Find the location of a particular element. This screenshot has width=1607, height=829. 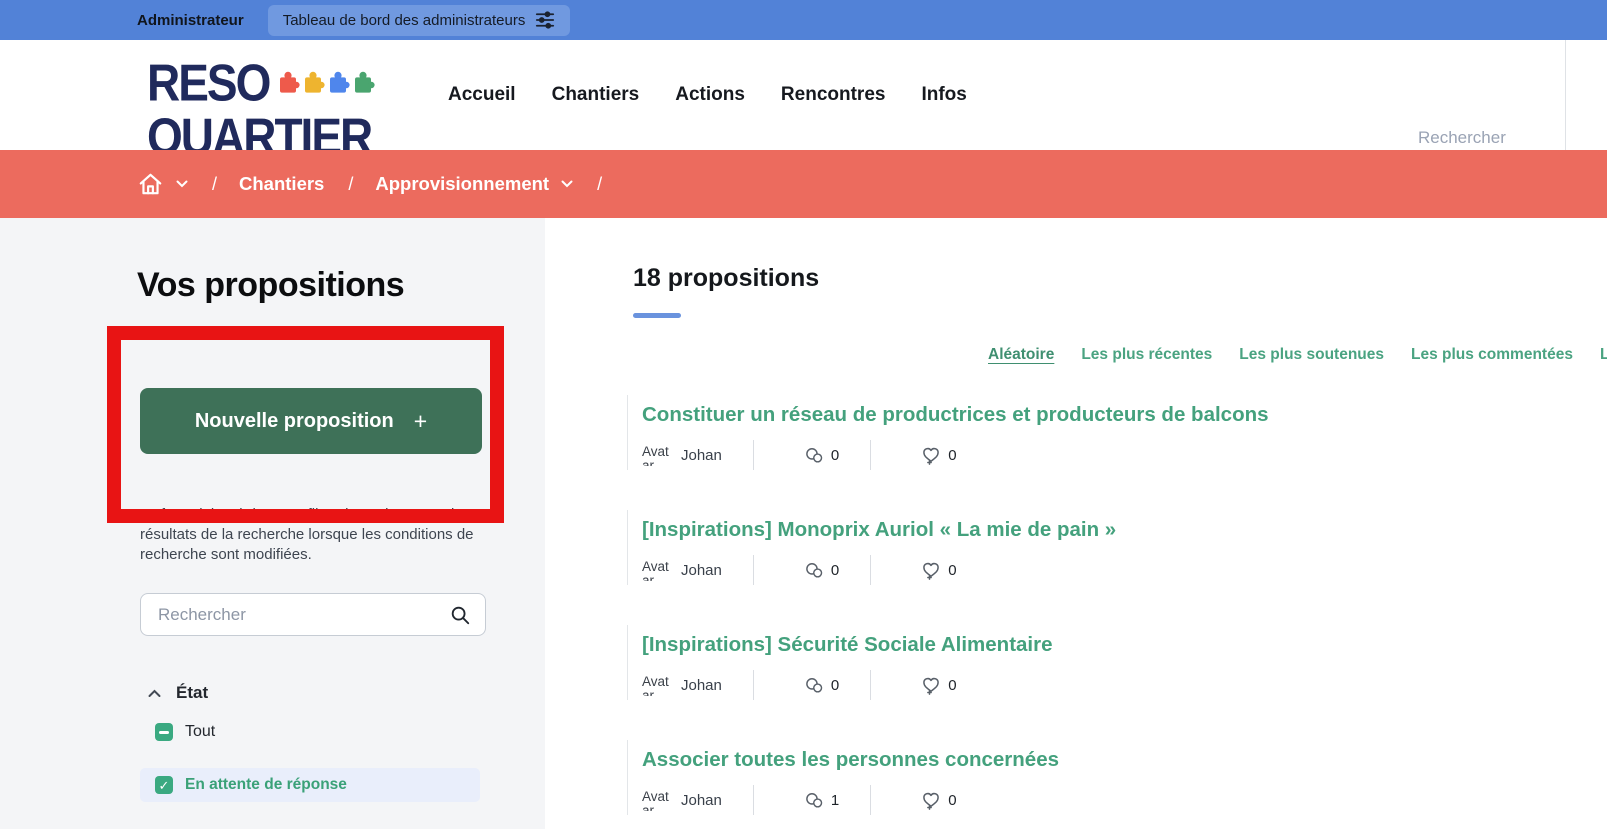

filter-option-tout: Tout is located at coordinates (185, 732).